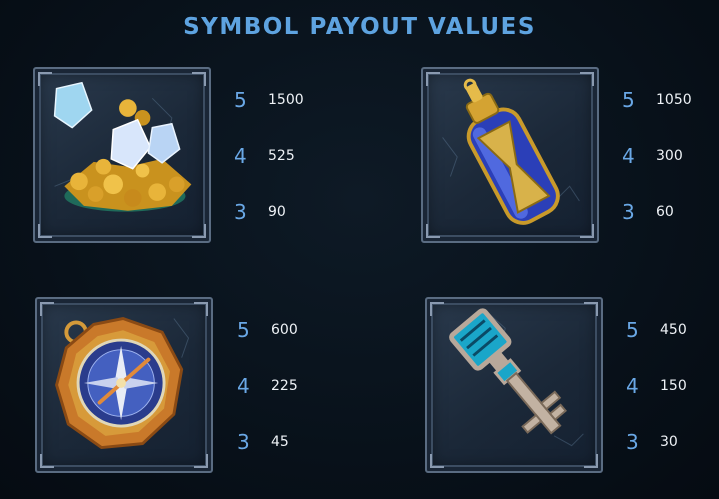  Describe the element at coordinates (119, 383) in the screenshot. I see `compass-icon` at that location.